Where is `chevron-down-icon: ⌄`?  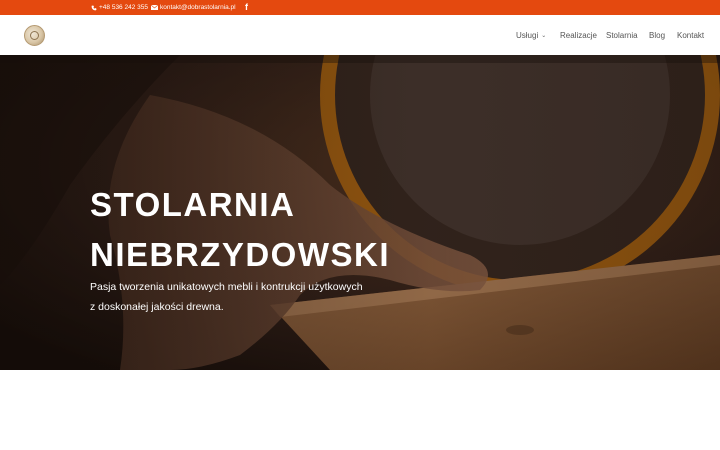 chevron-down-icon: ⌄ is located at coordinates (544, 36).